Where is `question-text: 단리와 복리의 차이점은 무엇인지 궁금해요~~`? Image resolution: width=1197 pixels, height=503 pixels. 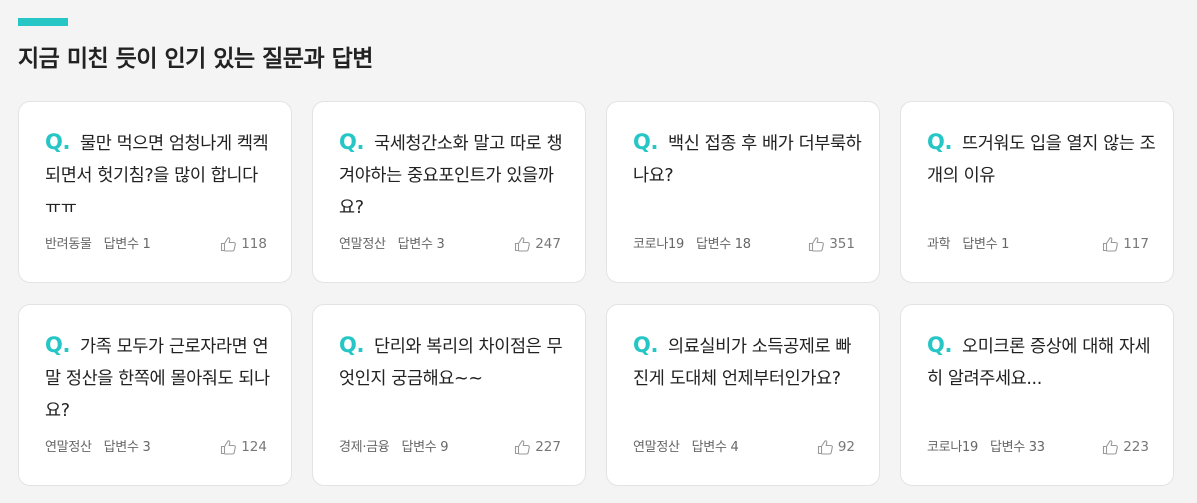 question-text: 단리와 복리의 차이점은 무엇인지 궁금해요~~ is located at coordinates (451, 363).